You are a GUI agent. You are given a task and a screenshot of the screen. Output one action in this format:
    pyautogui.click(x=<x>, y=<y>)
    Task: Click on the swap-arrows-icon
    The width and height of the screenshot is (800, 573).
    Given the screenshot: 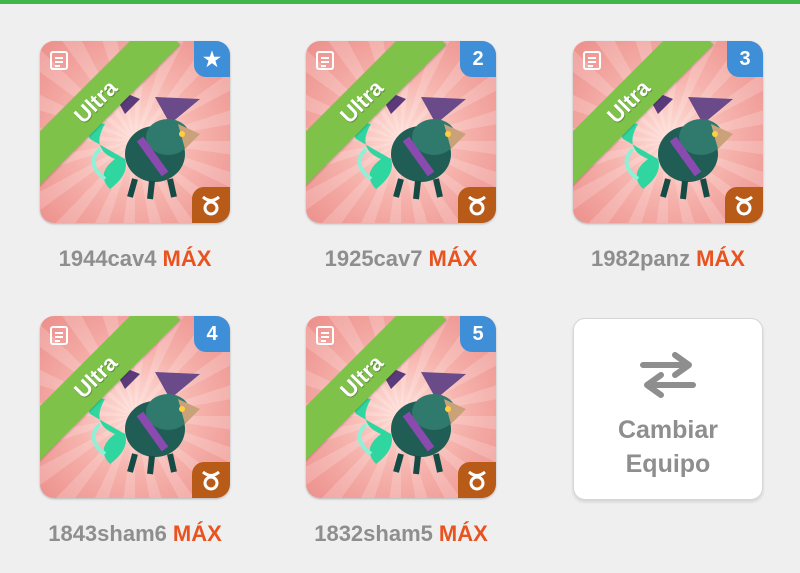 What is the action you would take?
    pyautogui.click(x=668, y=375)
    